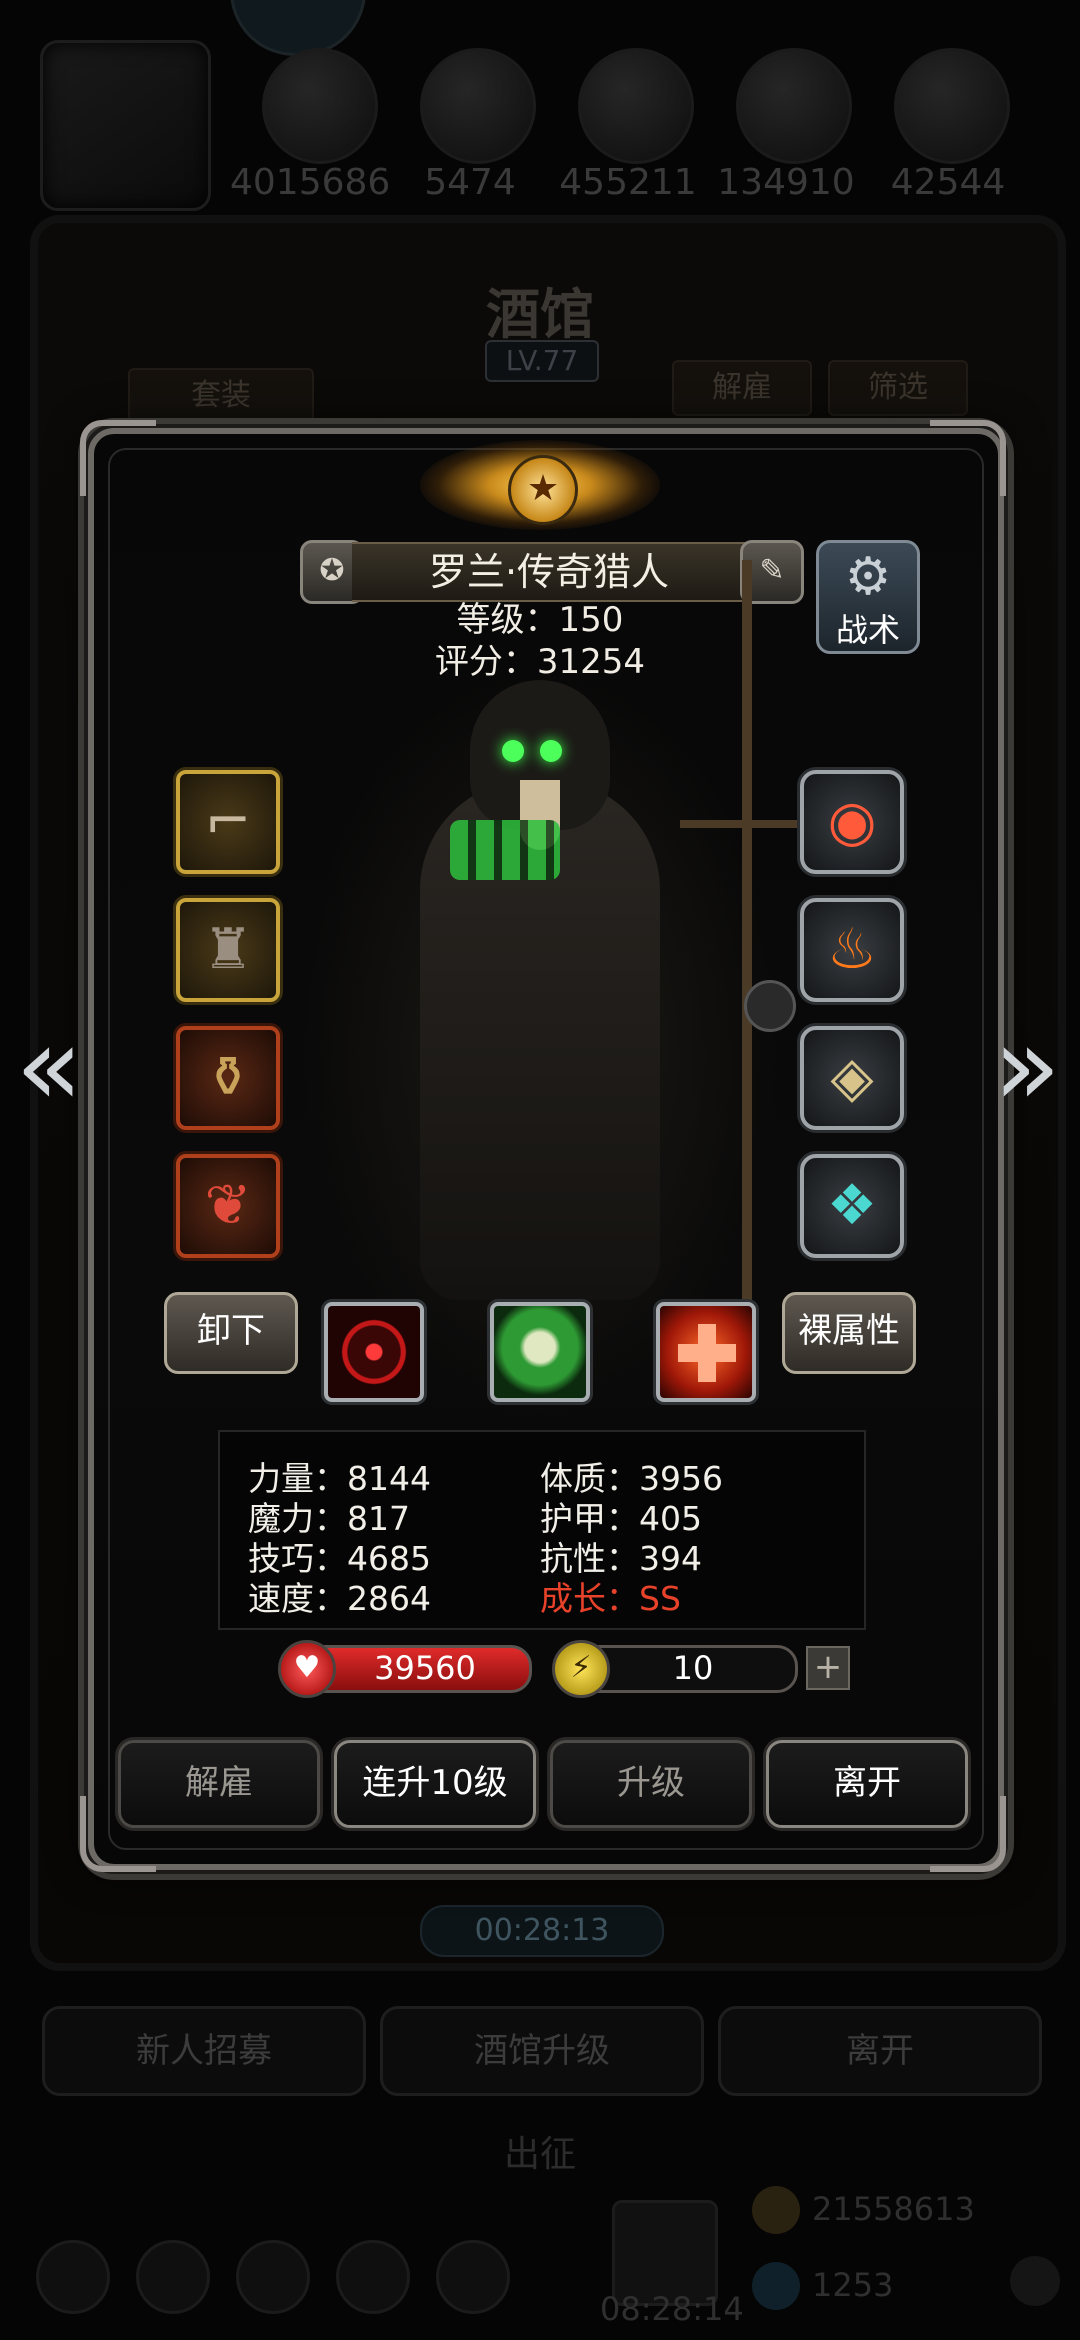 This screenshot has width=1080, height=2340. Describe the element at coordinates (540, 1352) in the screenshot. I see `skull-skill-icon` at that location.